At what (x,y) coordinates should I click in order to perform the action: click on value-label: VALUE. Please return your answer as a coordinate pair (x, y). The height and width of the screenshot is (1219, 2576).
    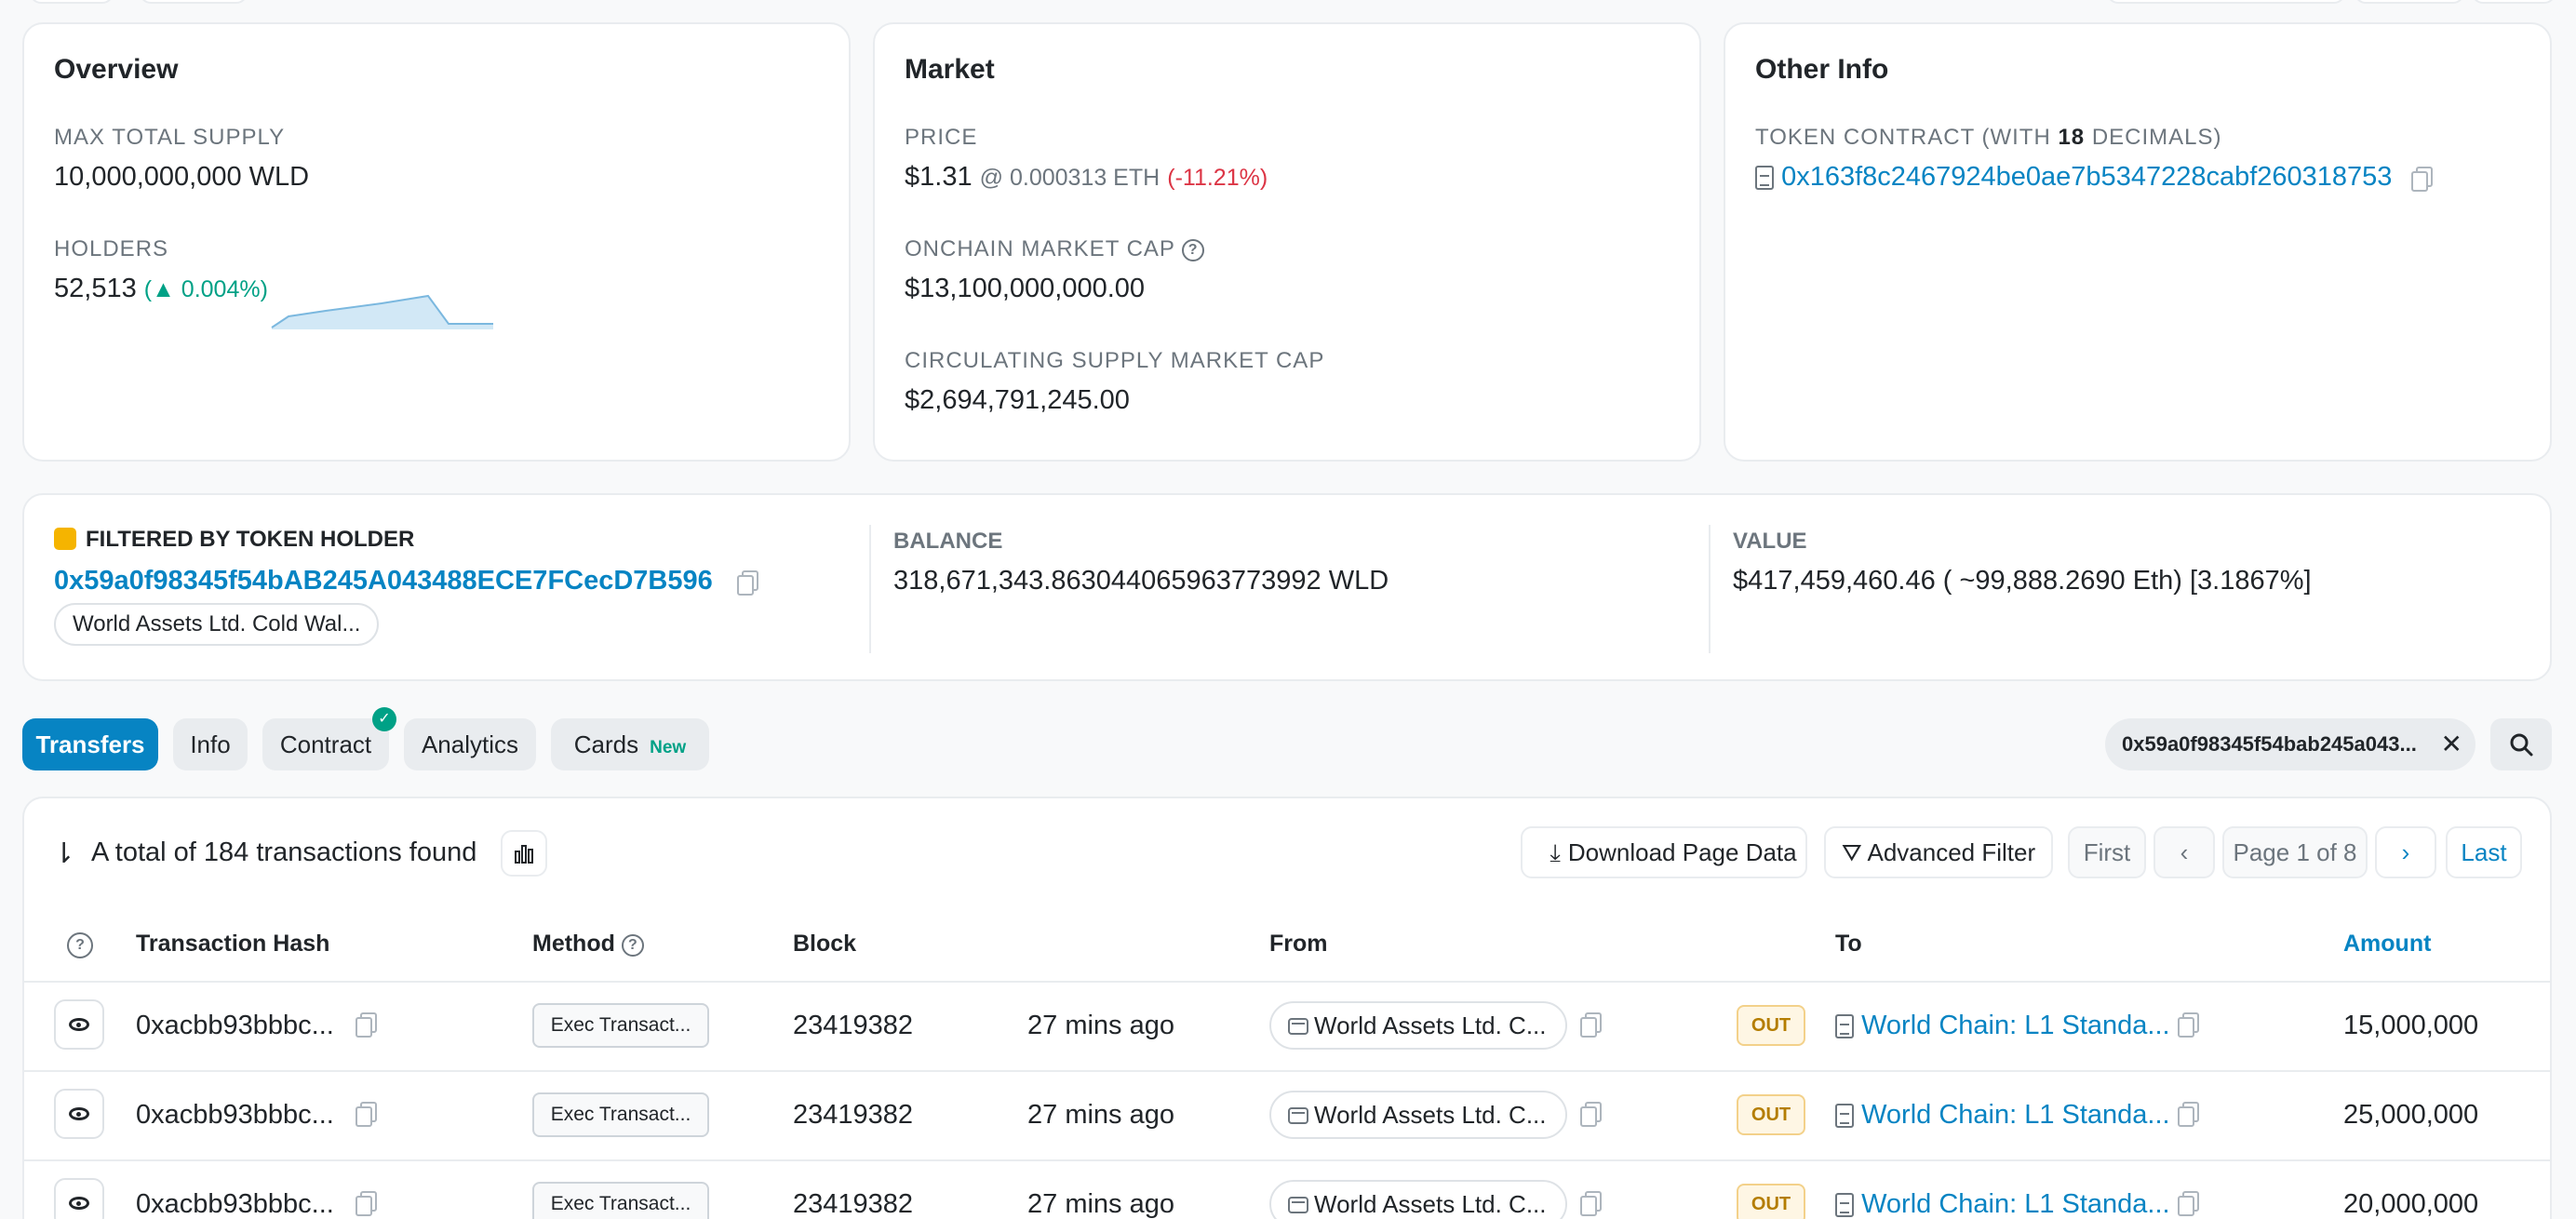
    Looking at the image, I should click on (1770, 541).